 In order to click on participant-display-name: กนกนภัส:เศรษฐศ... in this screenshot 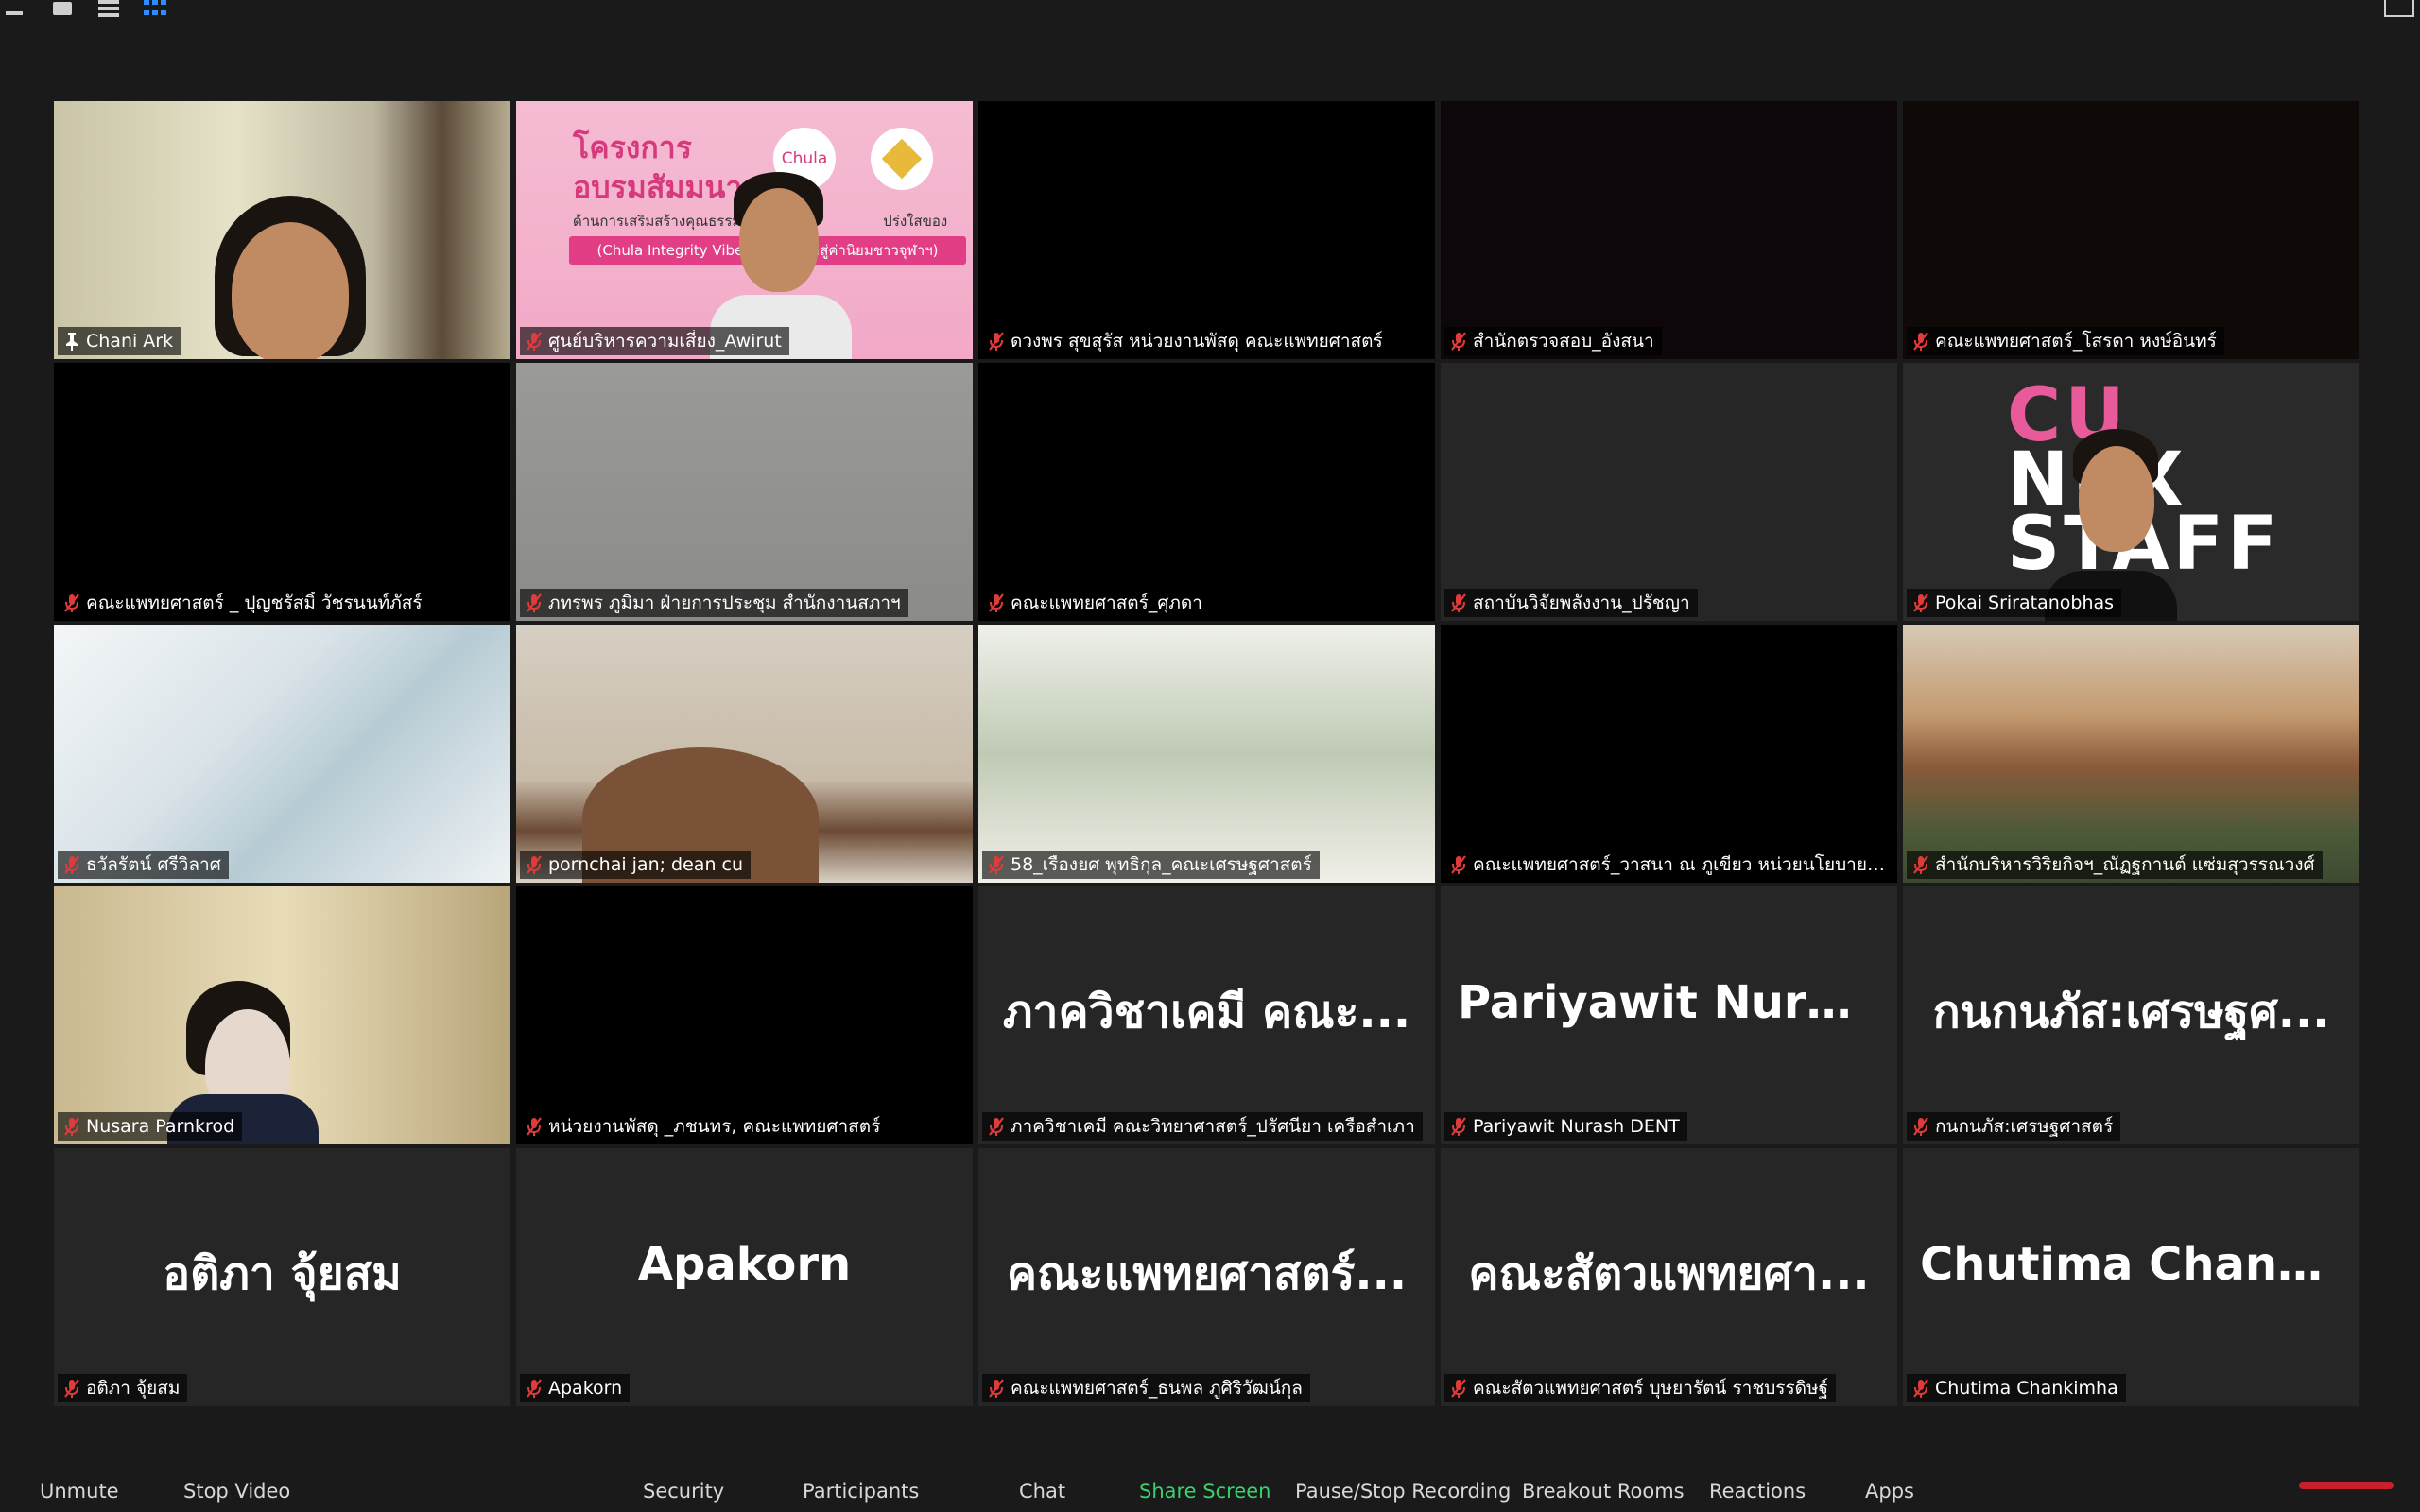, I will do `click(2131, 1012)`.